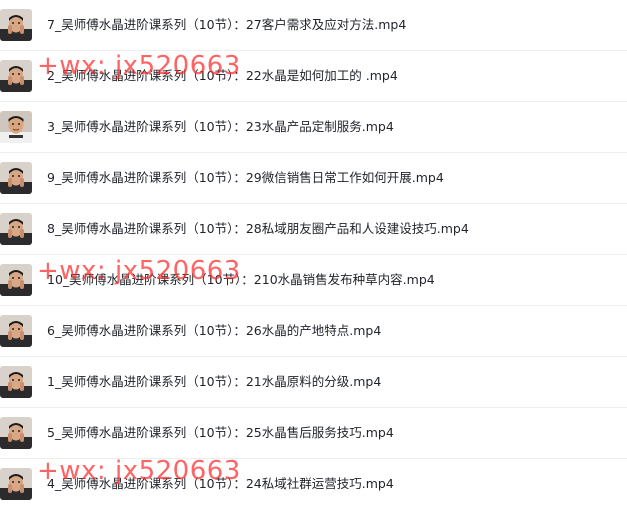 This screenshot has height=510, width=627. What do you see at coordinates (226, 25) in the screenshot?
I see `file-name: 7_吴师傅水晶进阶课系列（10节）：27客户需求及应对方法.mp4` at bounding box center [226, 25].